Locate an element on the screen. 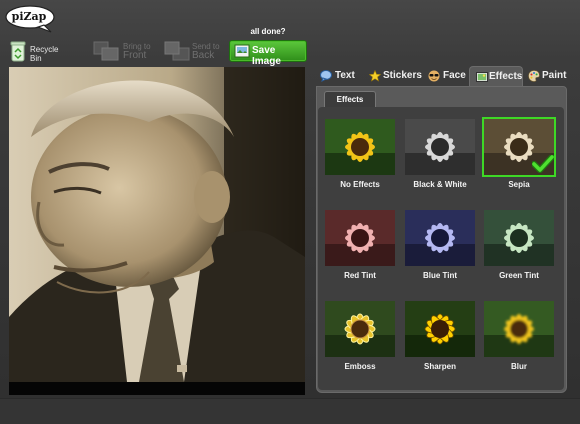 The image size is (580, 424). all-done-label: all done? is located at coordinates (268, 31).